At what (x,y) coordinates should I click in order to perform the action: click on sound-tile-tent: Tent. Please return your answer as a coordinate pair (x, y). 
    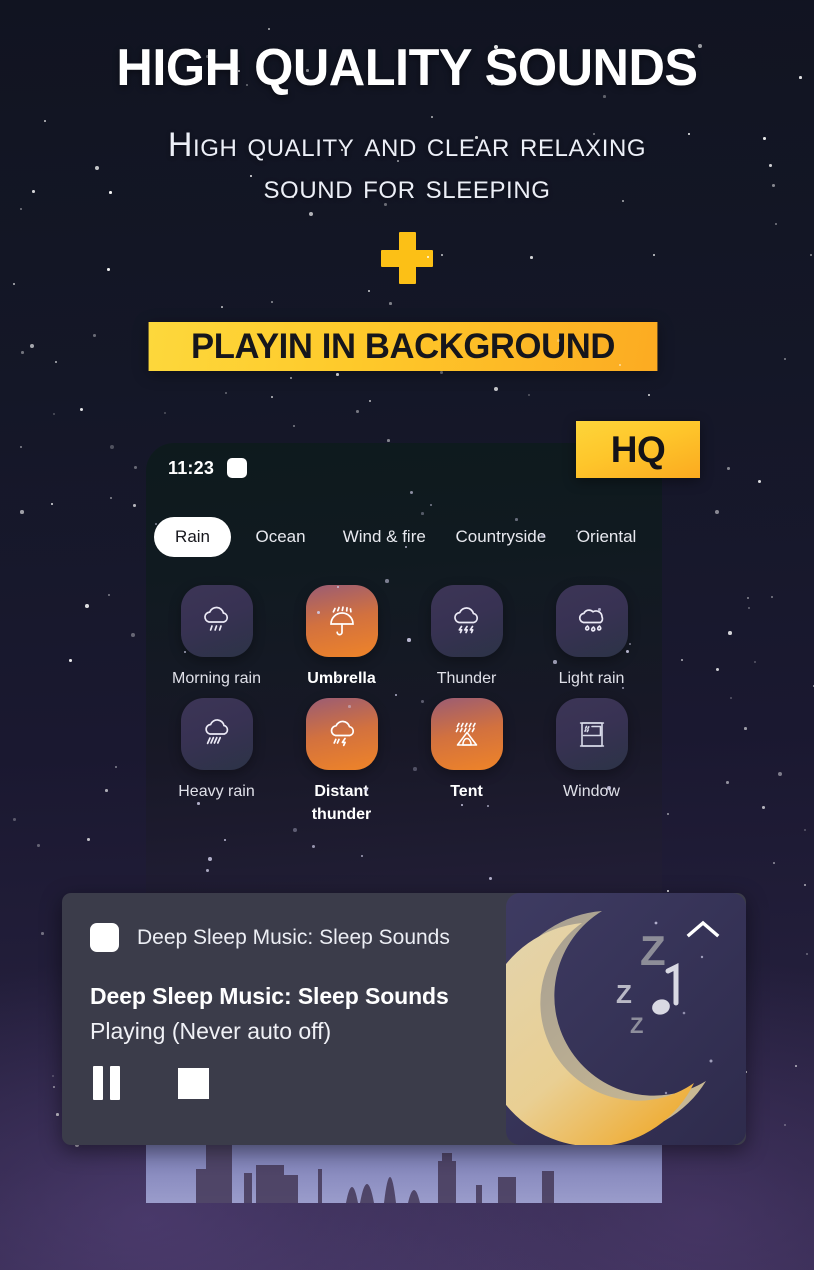
    Looking at the image, I should click on (466, 762).